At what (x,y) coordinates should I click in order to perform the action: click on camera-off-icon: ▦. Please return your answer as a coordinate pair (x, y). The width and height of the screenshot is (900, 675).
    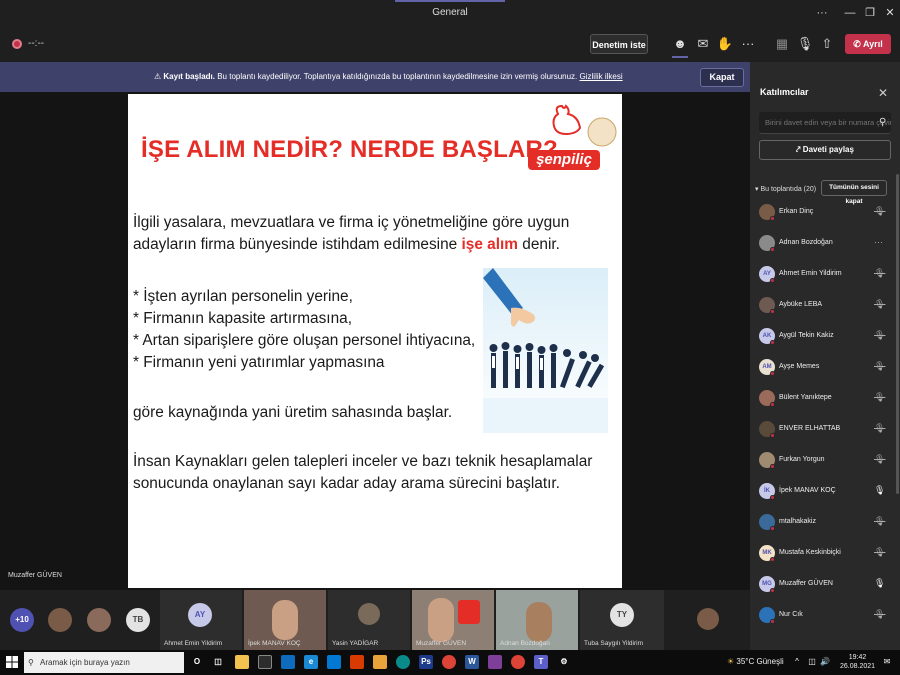
    Looking at the image, I should click on (782, 44).